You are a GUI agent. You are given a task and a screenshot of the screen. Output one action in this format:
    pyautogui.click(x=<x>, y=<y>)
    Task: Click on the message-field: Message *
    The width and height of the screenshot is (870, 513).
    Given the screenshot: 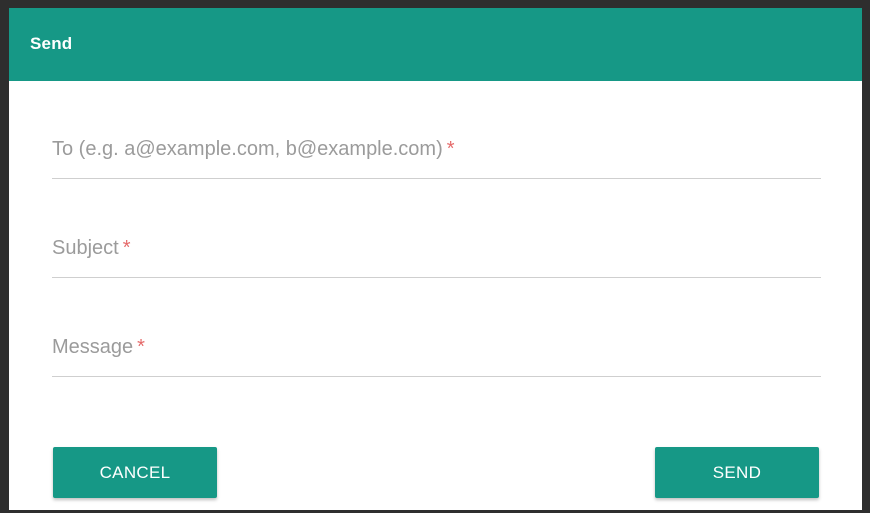 What is the action you would take?
    pyautogui.click(x=436, y=356)
    